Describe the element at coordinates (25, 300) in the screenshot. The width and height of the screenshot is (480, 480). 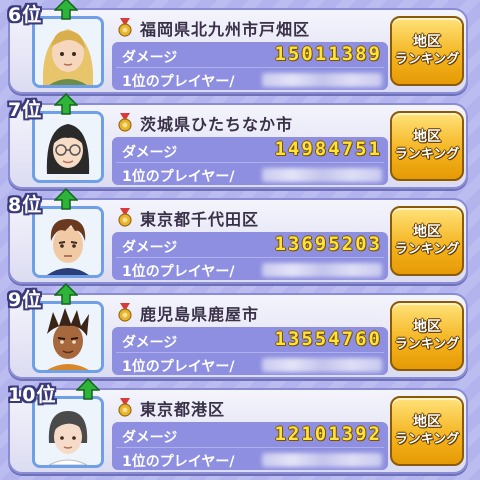
I see `rank-label: 9位` at that location.